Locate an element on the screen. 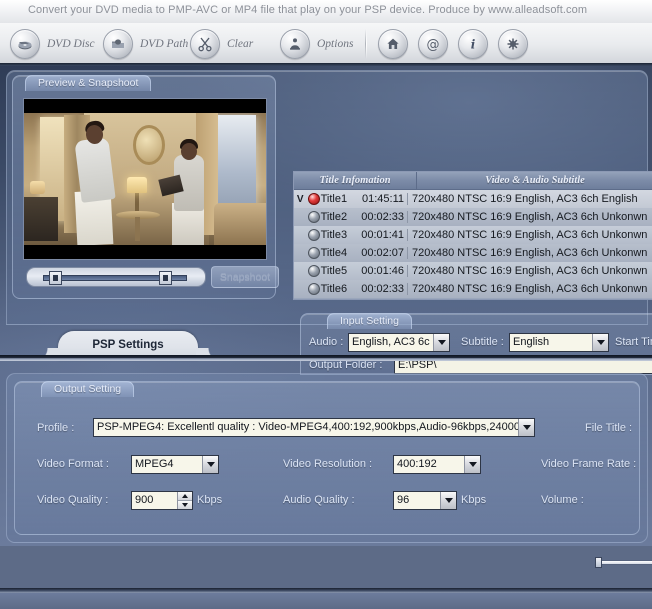 The height and width of the screenshot is (609, 652). preview-video-area is located at coordinates (145, 179).